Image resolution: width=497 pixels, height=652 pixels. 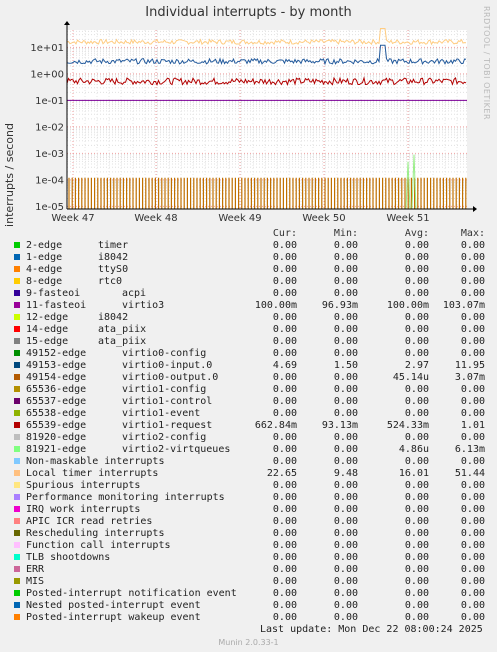 I want to click on legend-series-name: Function call interrupts, so click(x=98, y=545).